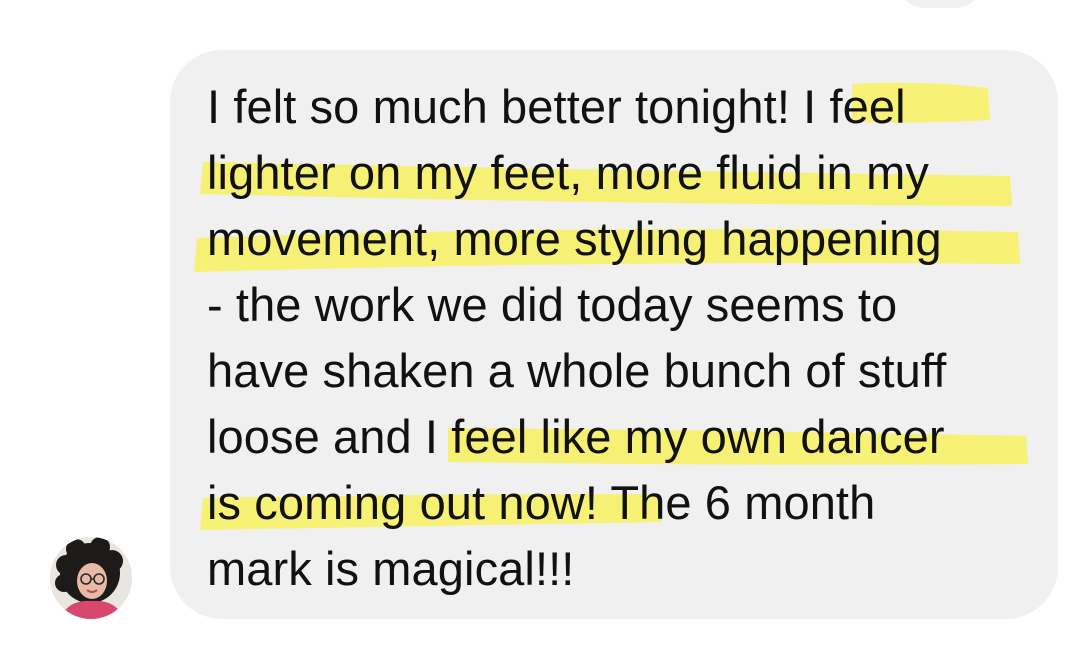 The width and height of the screenshot is (1091, 672). I want to click on message-line: loose and I feel like my own dancer, so click(576, 436).